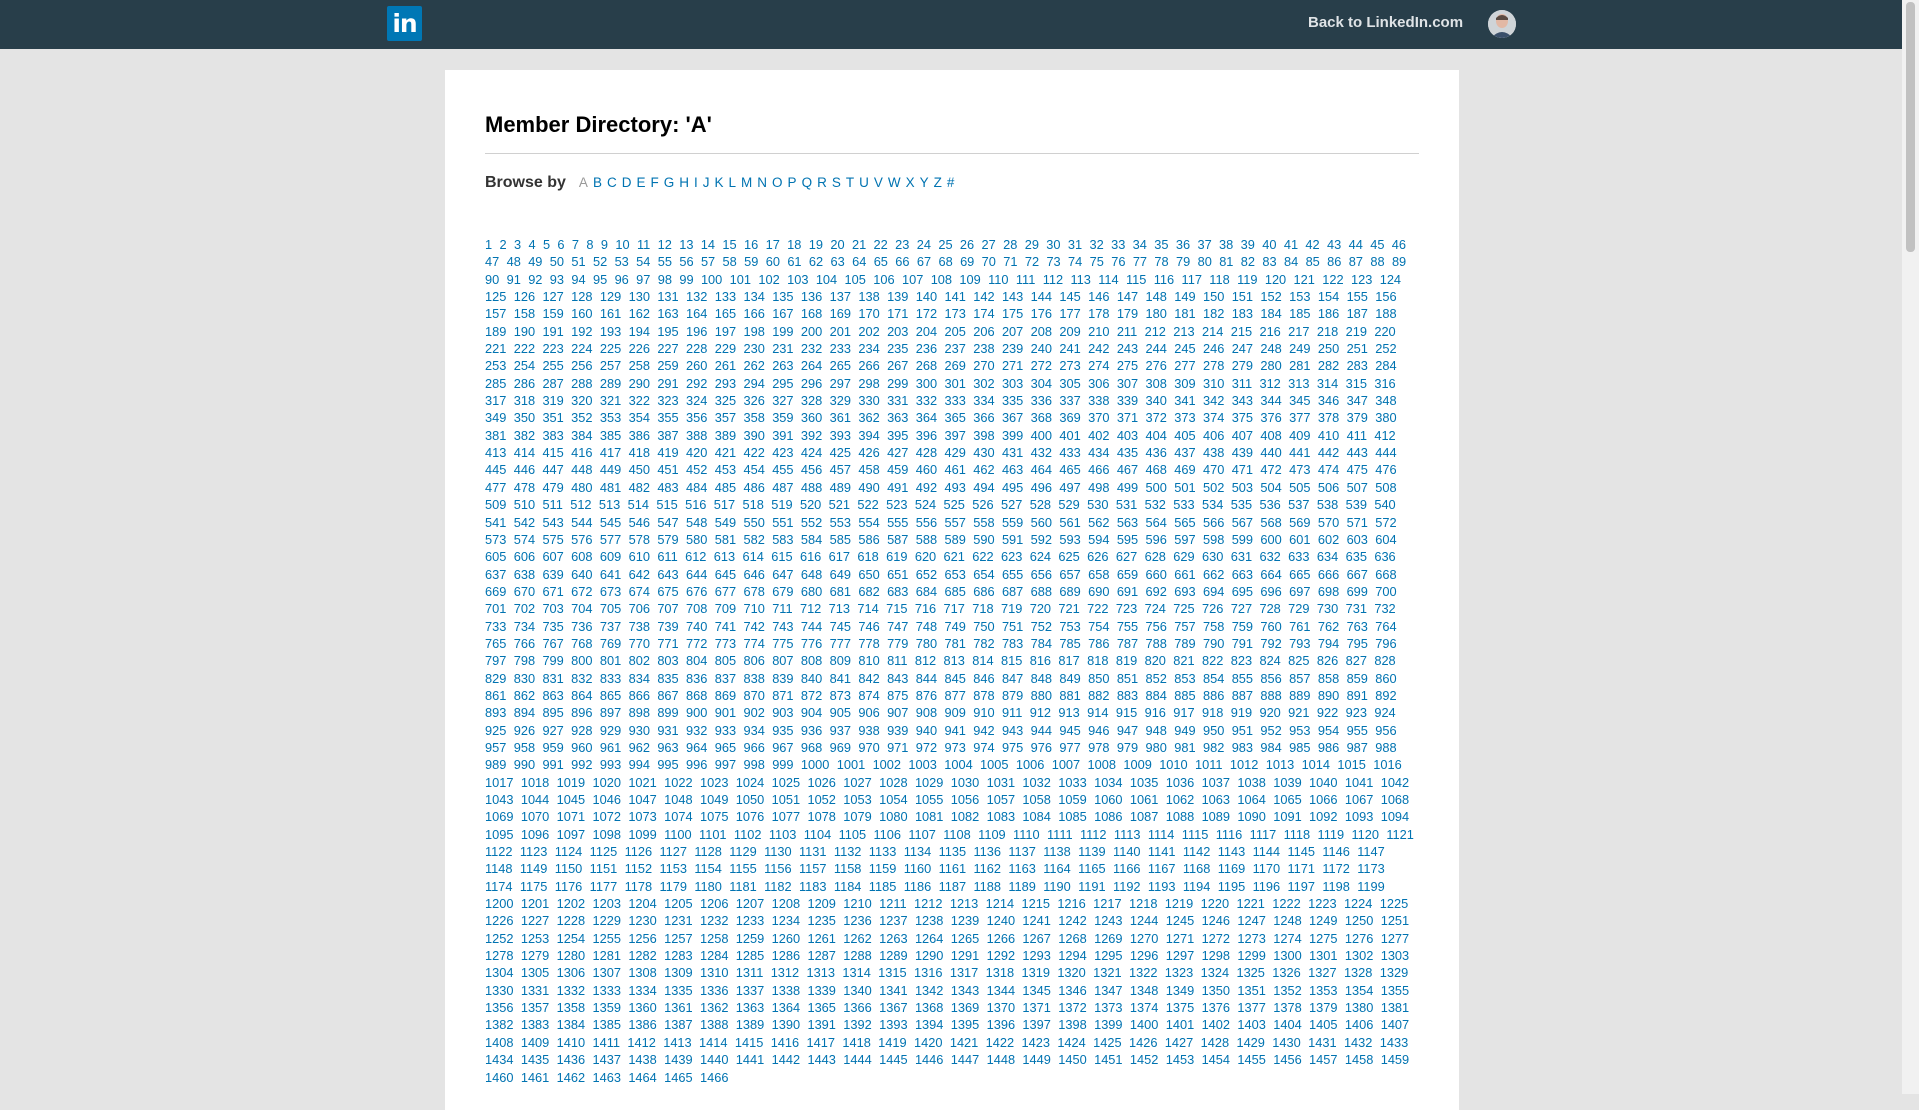  Describe the element at coordinates (1041, 591) in the screenshot. I see `page-link: 688` at that location.